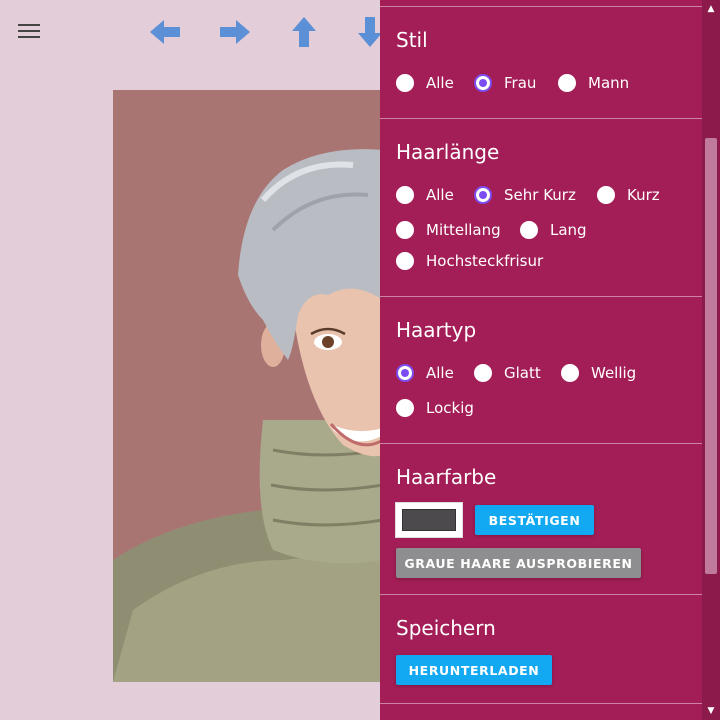 This screenshot has width=720, height=720. Describe the element at coordinates (425, 373) in the screenshot. I see `radio-haartyp-alle: Alle` at that location.